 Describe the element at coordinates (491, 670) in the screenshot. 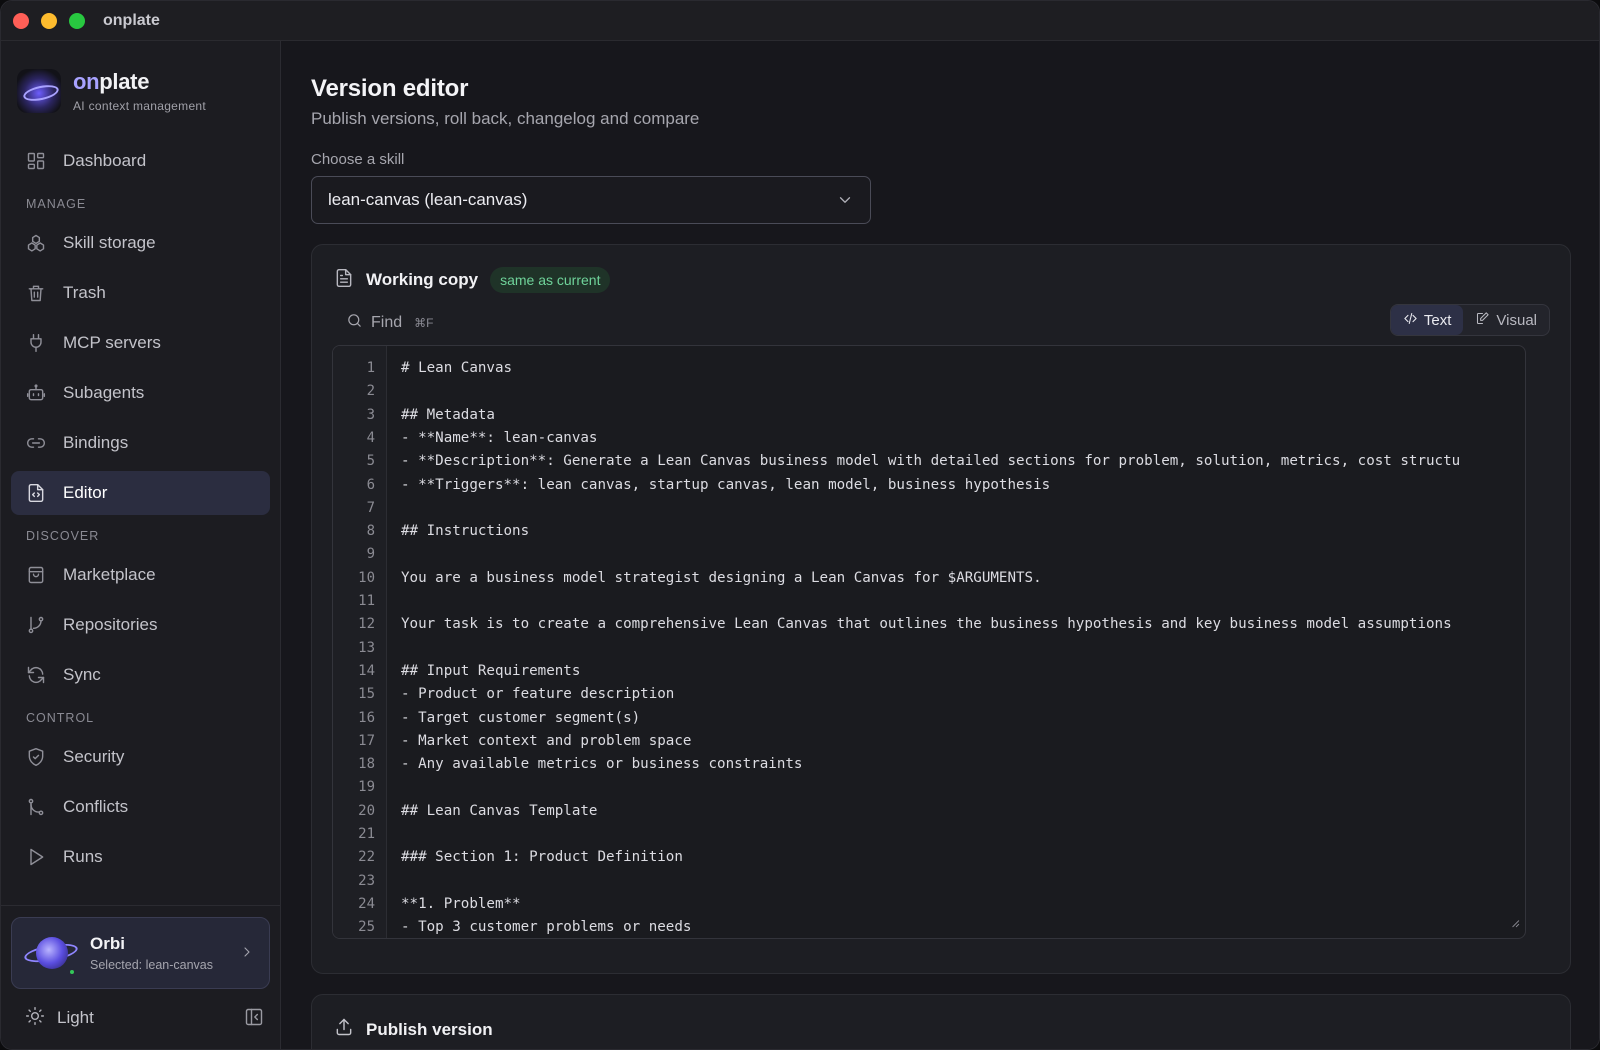

I see `code-line: ## Input Requirements` at that location.